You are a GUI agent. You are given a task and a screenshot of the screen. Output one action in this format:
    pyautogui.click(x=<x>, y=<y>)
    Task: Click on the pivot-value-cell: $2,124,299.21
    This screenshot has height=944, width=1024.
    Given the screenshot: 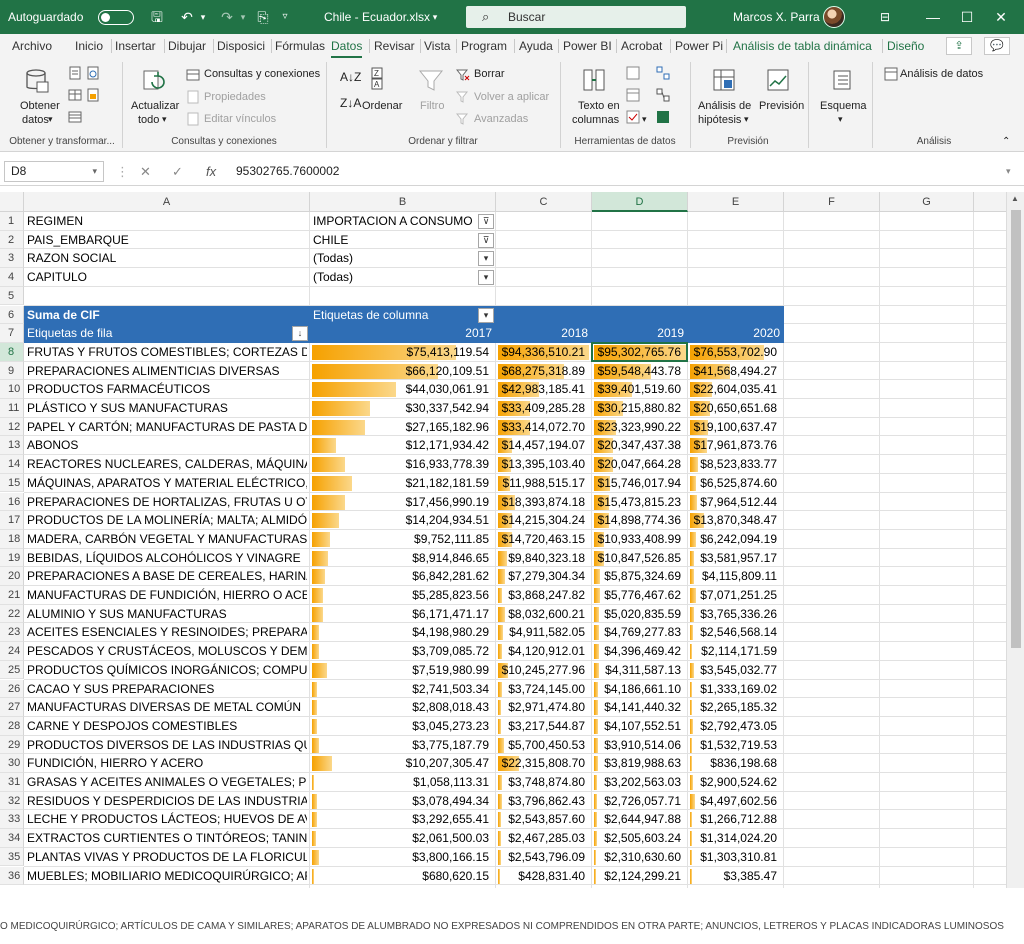 What is the action you would take?
    pyautogui.click(x=640, y=876)
    